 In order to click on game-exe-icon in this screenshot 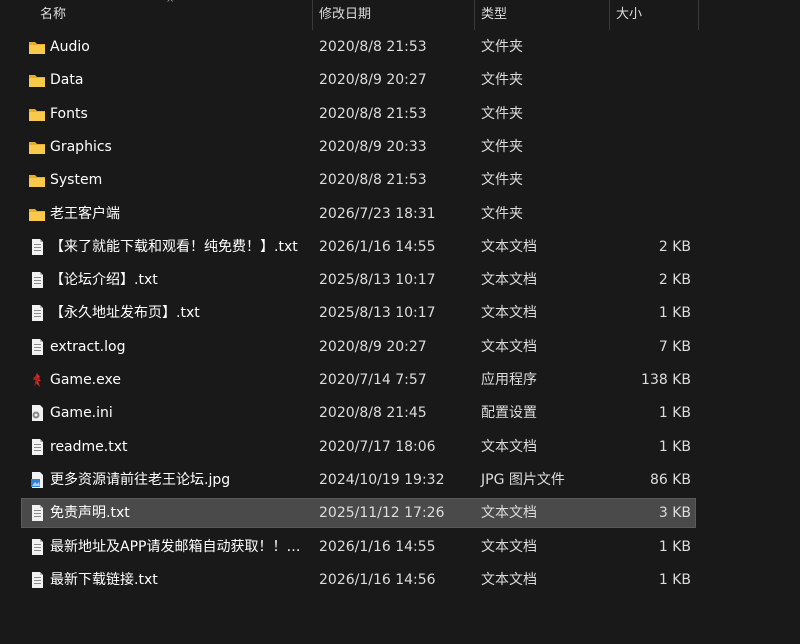, I will do `click(37, 380)`.